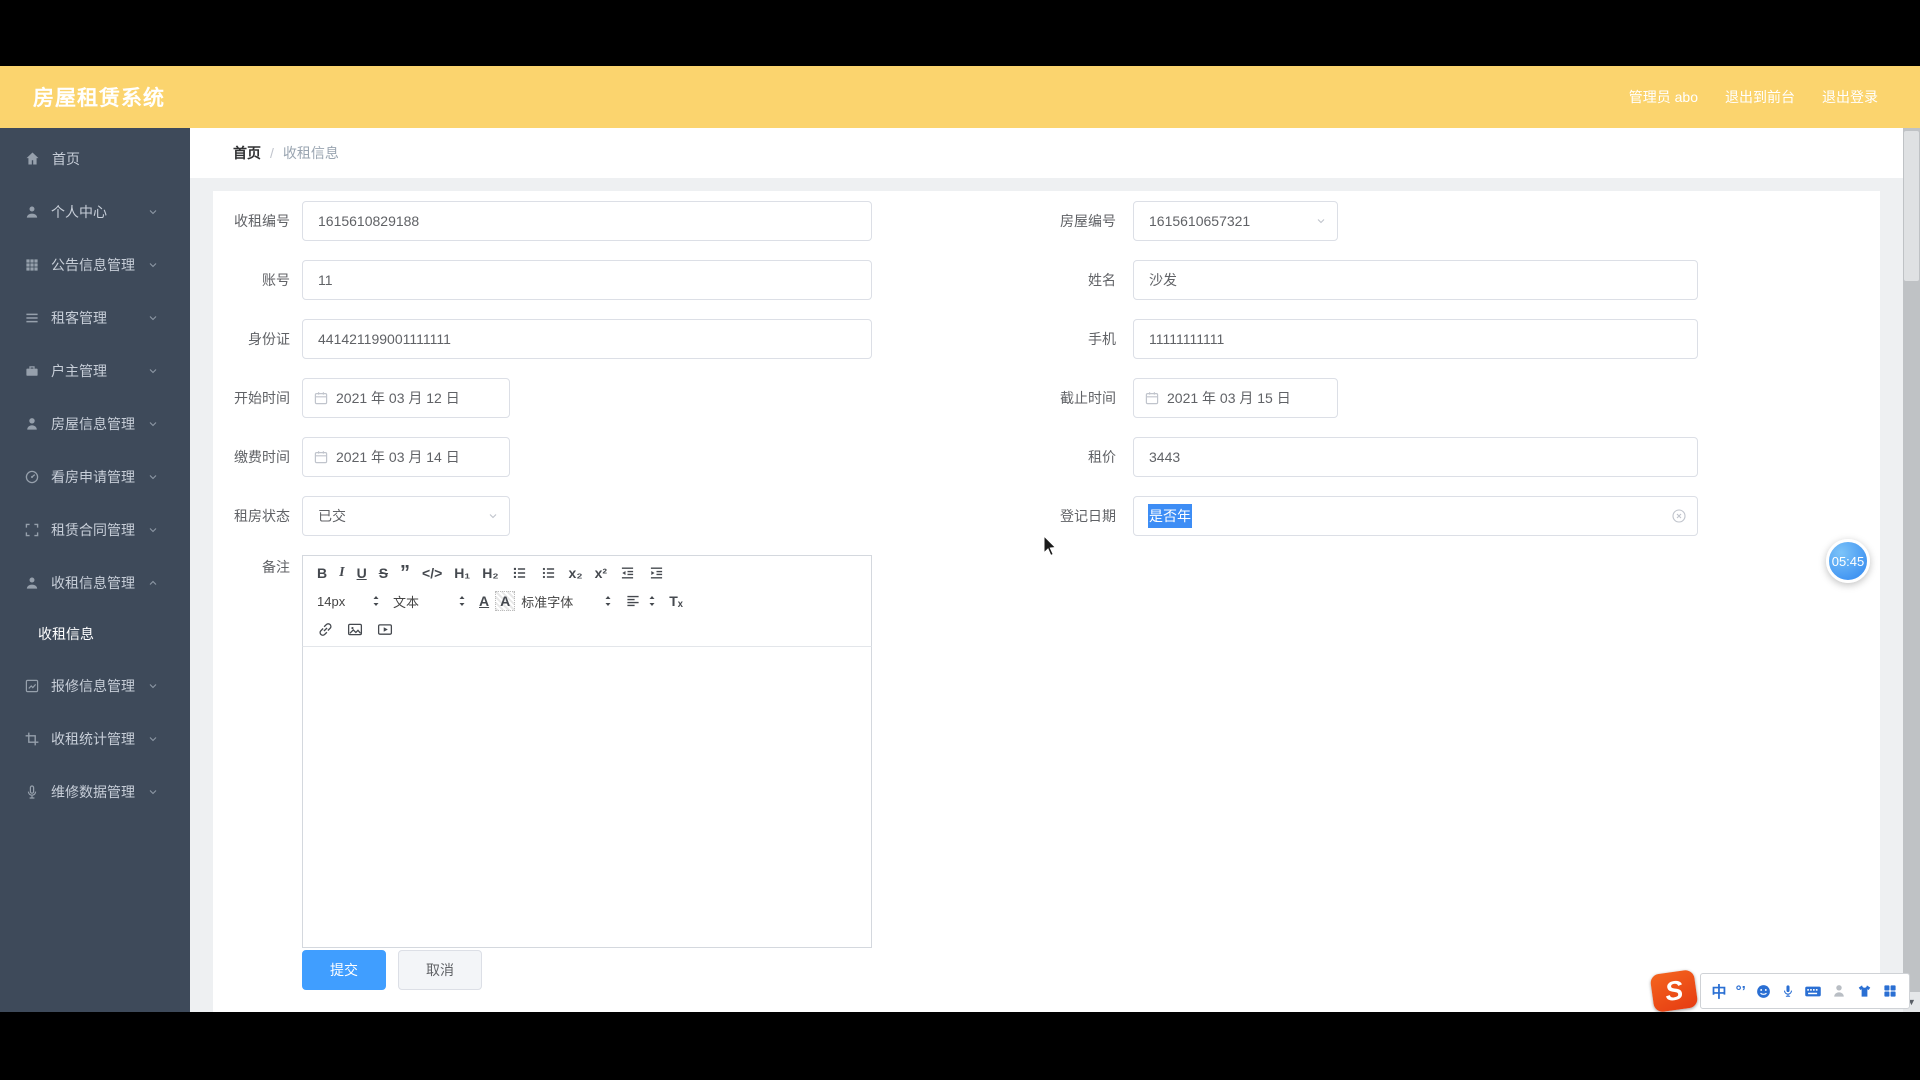 The width and height of the screenshot is (1920, 1080). I want to click on rent-price-input: 3443, so click(1415, 457).